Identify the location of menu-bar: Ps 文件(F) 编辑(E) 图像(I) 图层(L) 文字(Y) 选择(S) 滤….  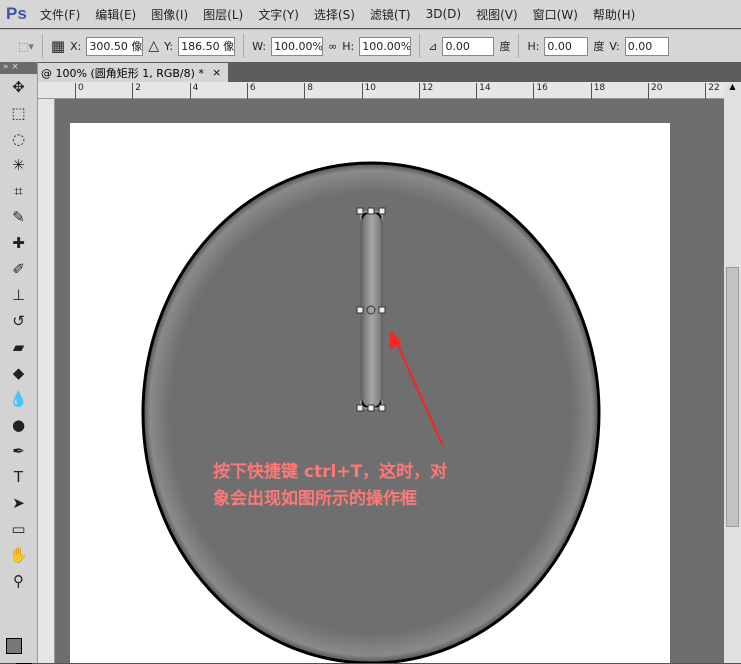
(370, 14).